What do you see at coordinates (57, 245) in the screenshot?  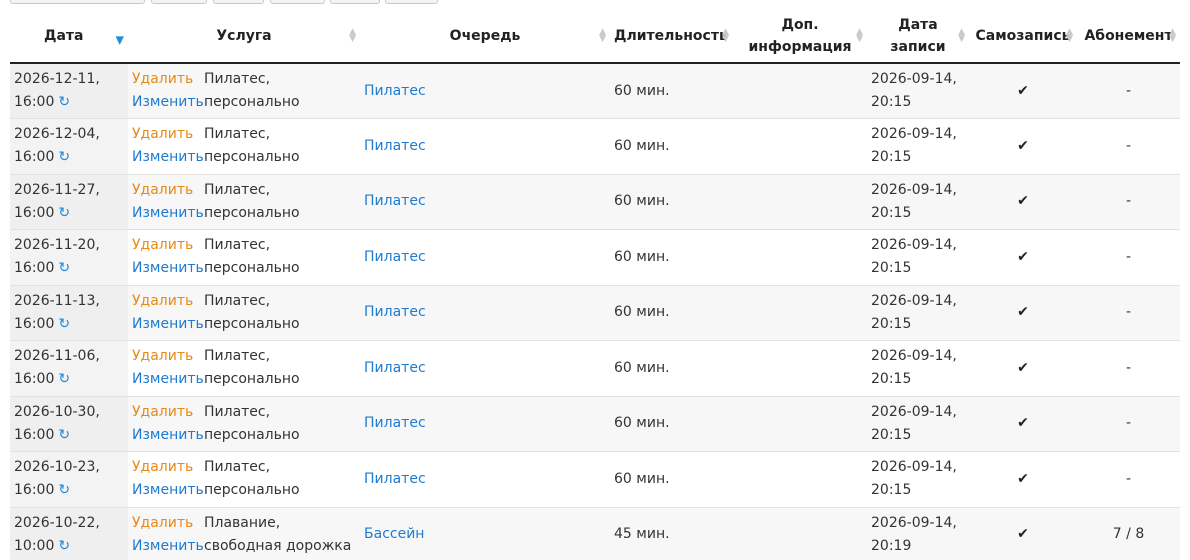 I see `booking-date: 2026-11-20,` at bounding box center [57, 245].